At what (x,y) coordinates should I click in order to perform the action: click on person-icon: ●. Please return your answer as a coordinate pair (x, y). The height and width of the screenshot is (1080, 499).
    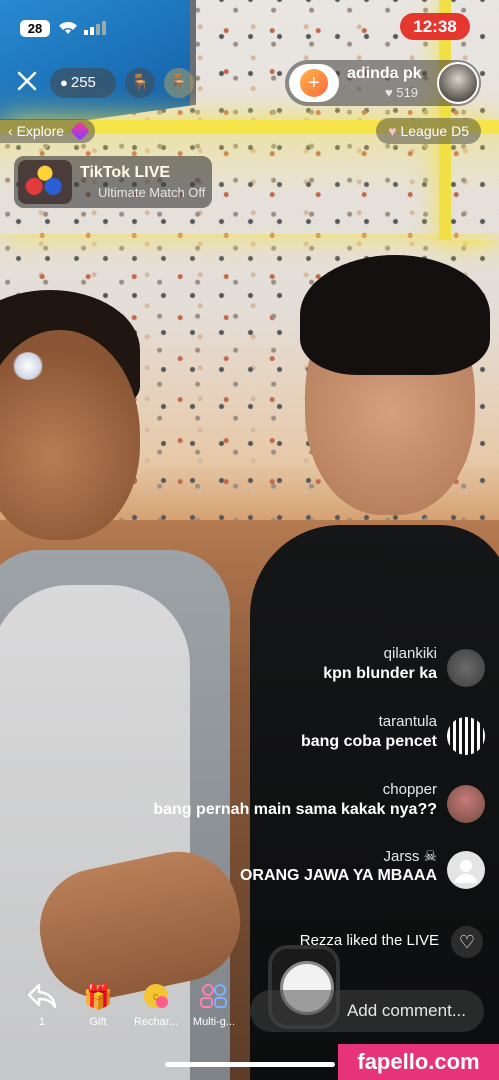
    Looking at the image, I should click on (64, 82).